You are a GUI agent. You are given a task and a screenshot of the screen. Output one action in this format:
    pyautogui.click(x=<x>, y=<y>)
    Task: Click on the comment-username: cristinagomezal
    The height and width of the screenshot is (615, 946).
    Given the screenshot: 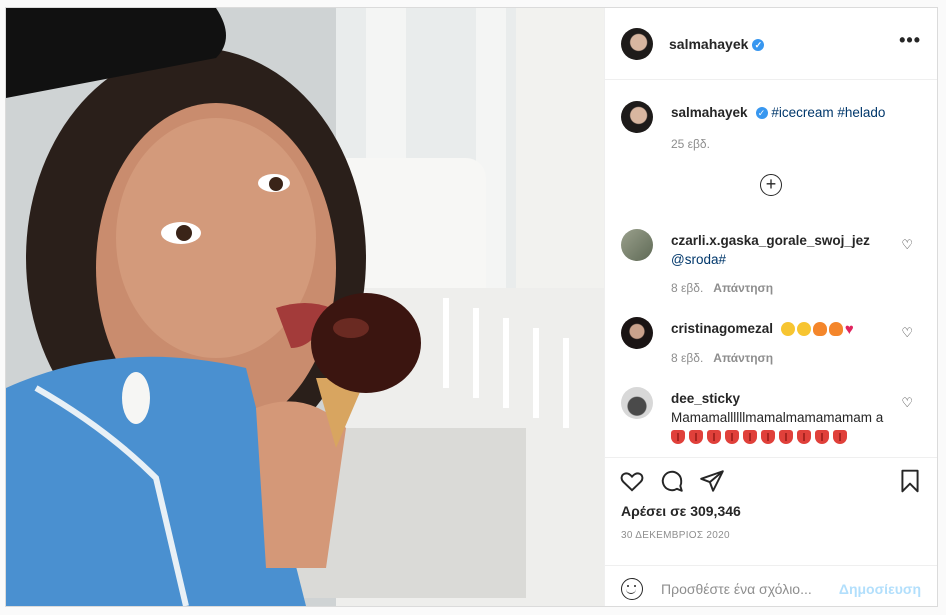 What is the action you would take?
    pyautogui.click(x=722, y=328)
    